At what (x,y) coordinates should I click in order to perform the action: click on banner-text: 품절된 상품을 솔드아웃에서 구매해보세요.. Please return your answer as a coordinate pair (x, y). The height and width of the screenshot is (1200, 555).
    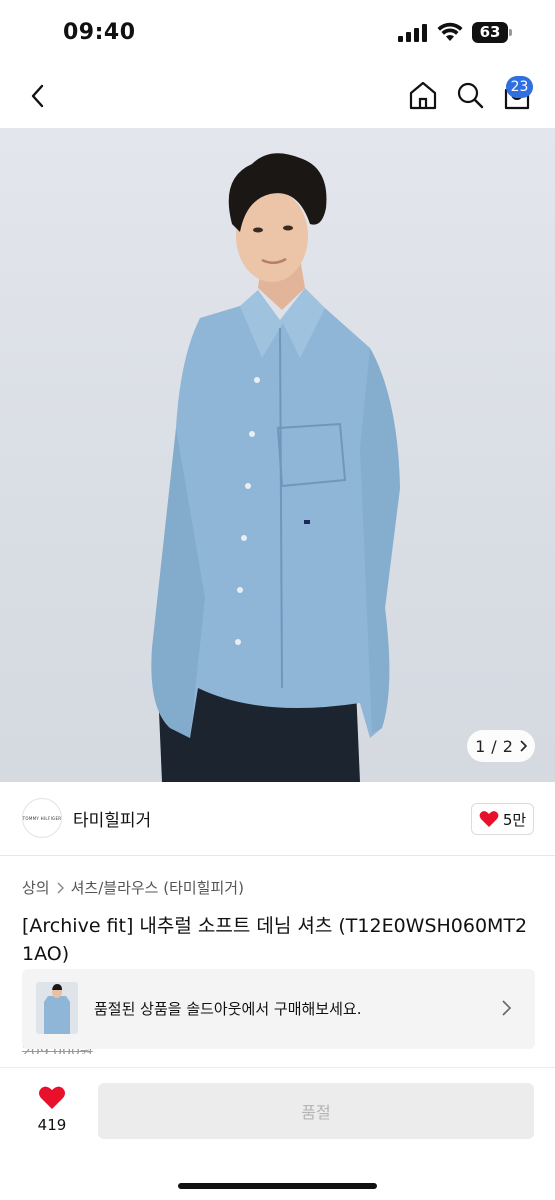
    Looking at the image, I should click on (228, 1009).